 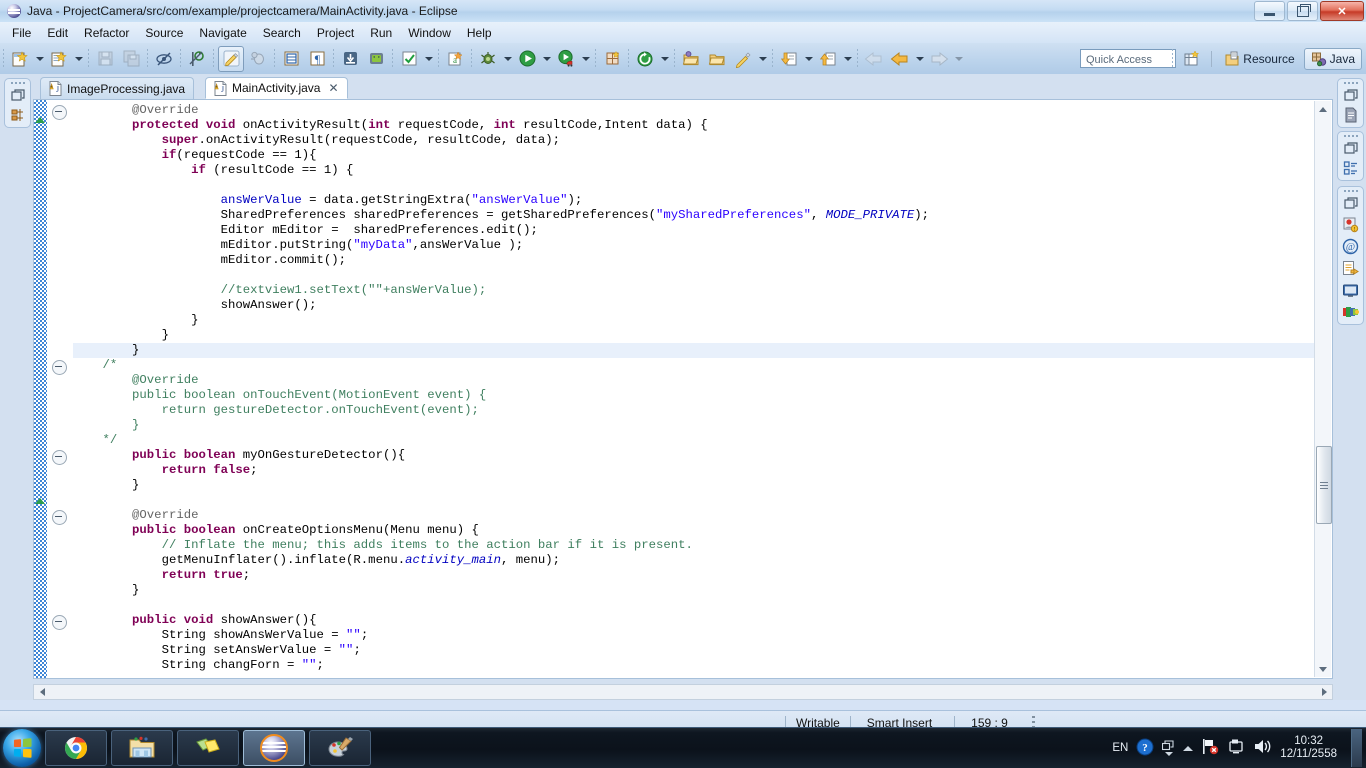 What do you see at coordinates (717, 59) in the screenshot?
I see `open-task-button` at bounding box center [717, 59].